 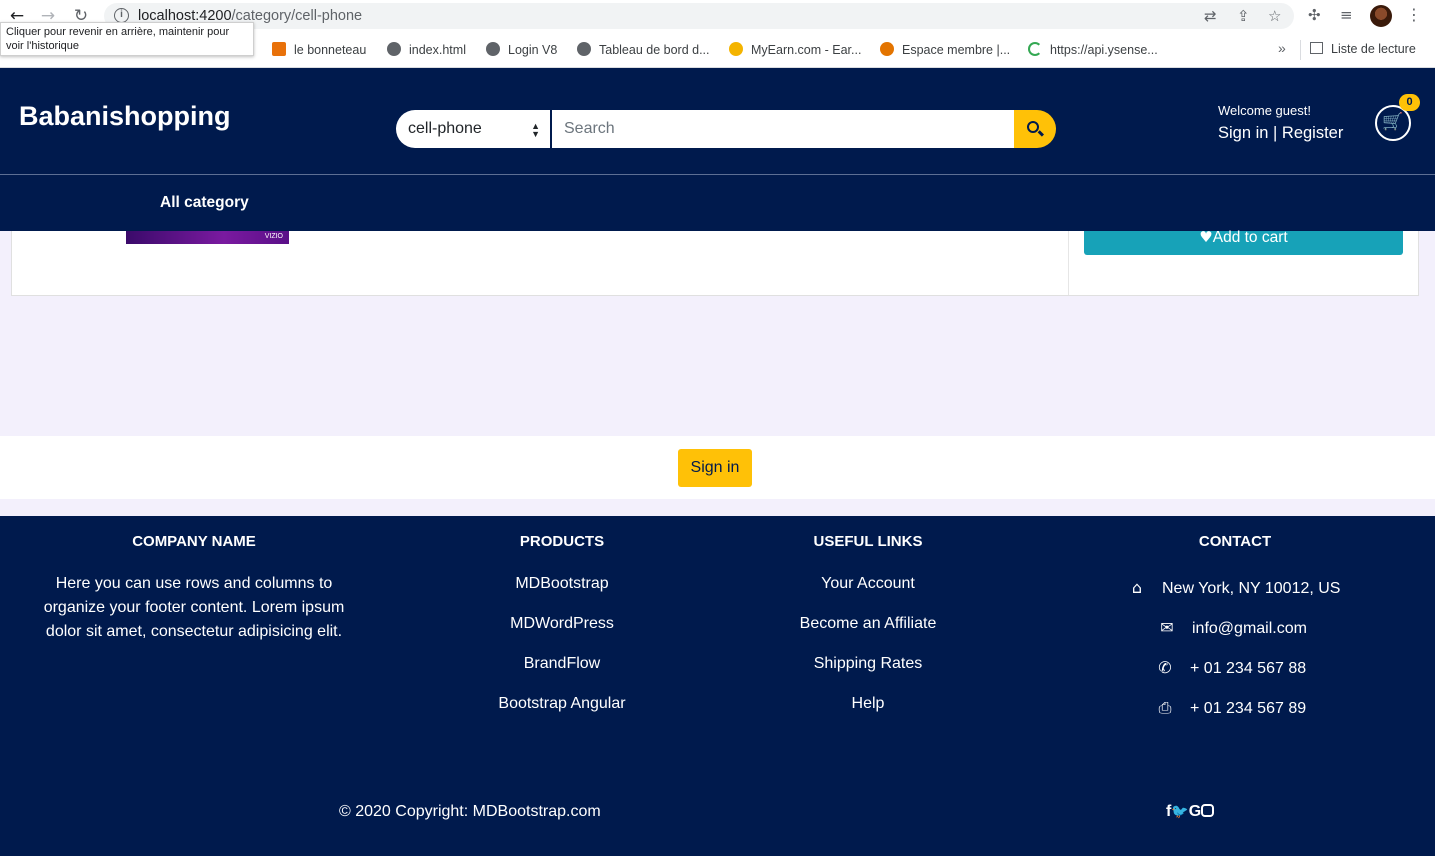 What do you see at coordinates (1414, 14) in the screenshot?
I see `browser-menu-icon: ⋮` at bounding box center [1414, 14].